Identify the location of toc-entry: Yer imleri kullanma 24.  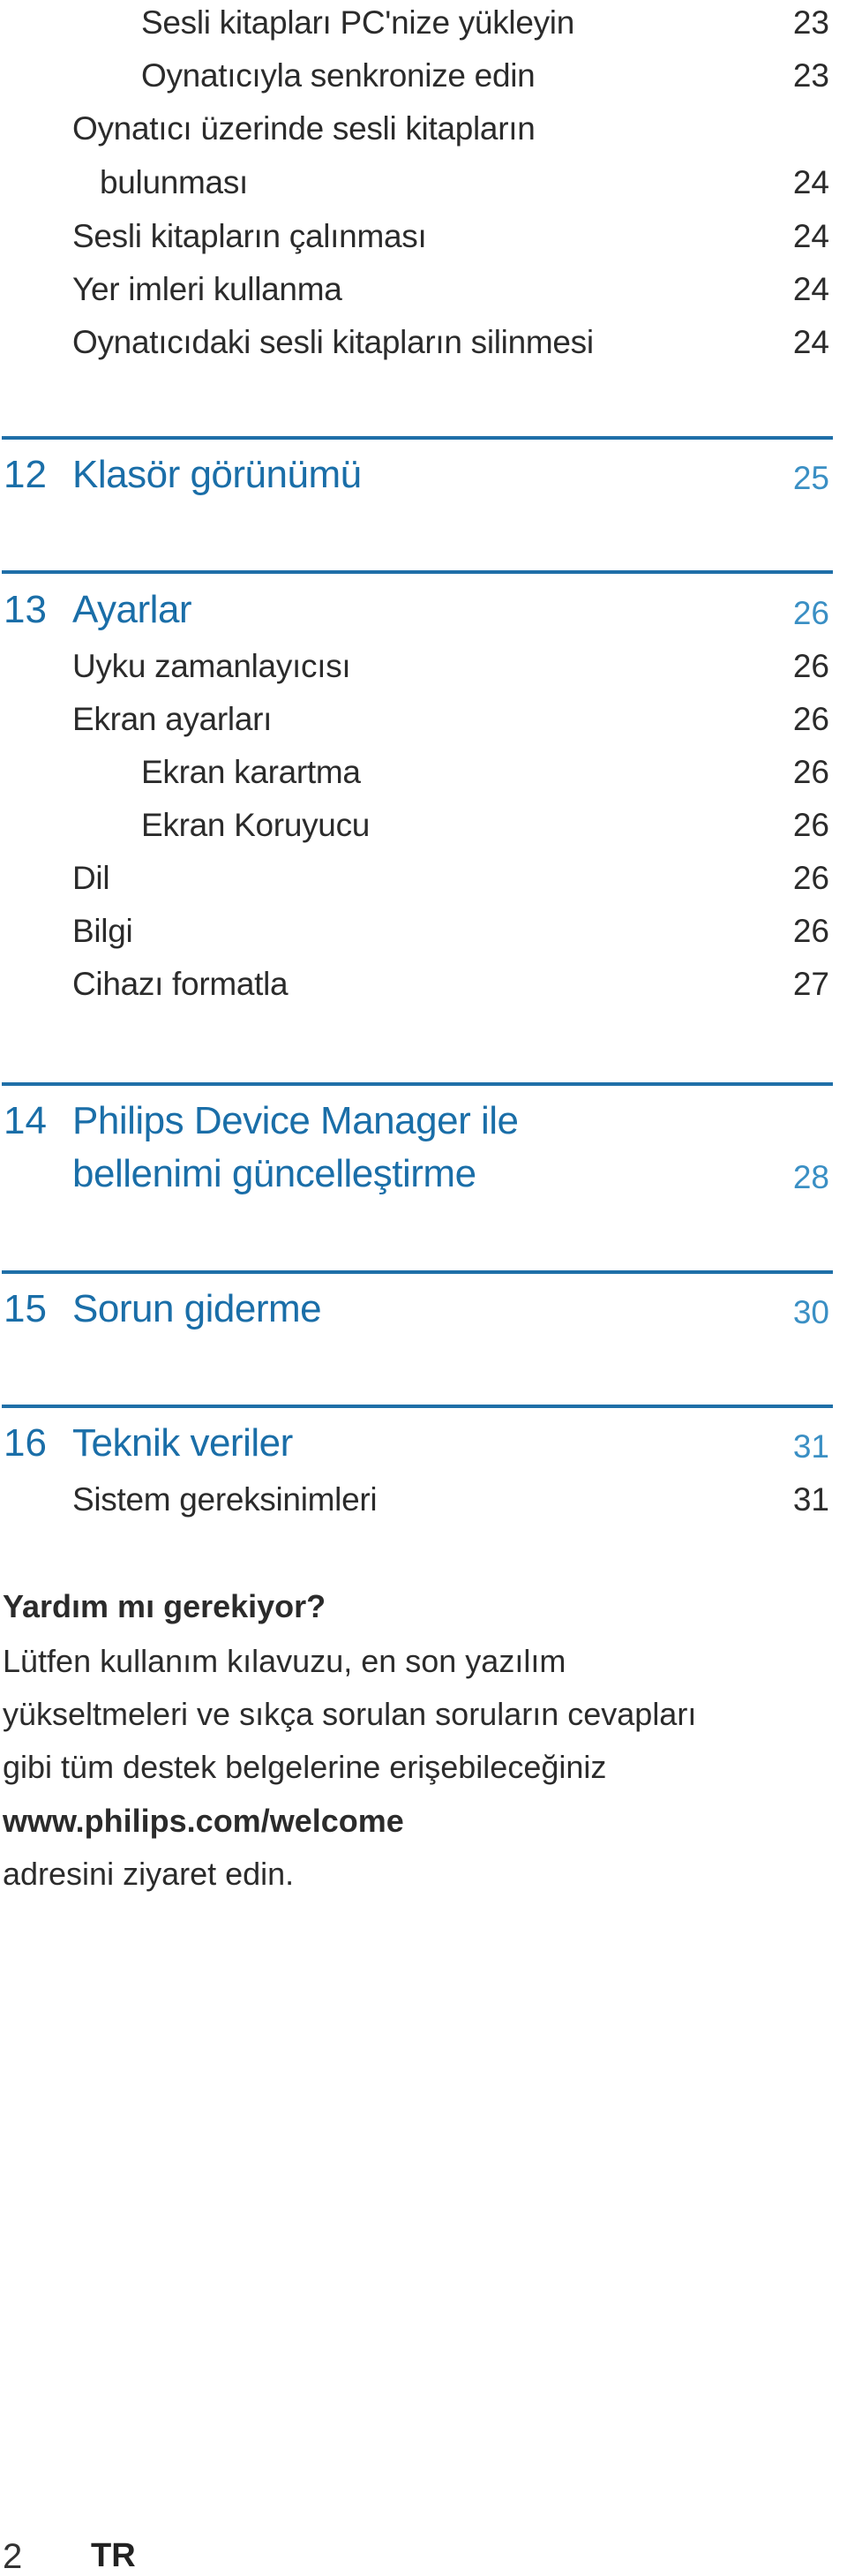
(415, 279).